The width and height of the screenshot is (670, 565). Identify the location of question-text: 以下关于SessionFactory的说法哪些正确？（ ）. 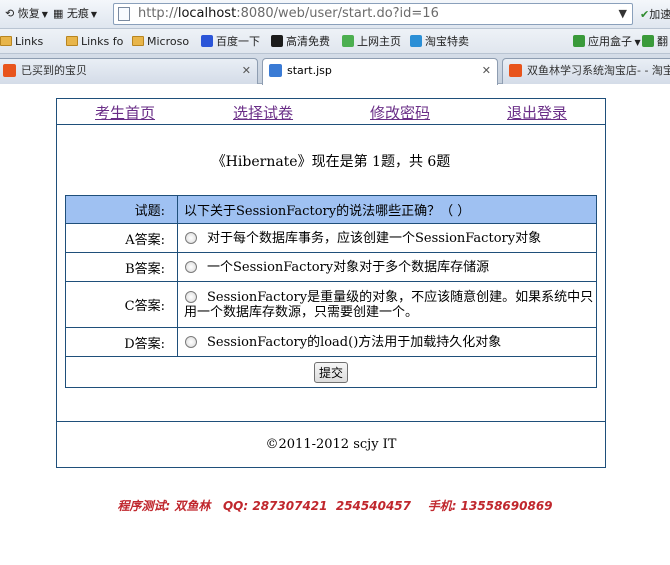
(387, 209).